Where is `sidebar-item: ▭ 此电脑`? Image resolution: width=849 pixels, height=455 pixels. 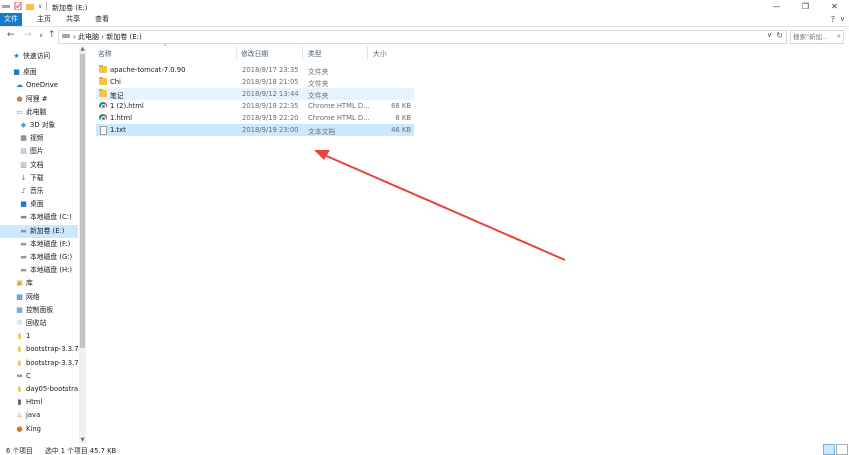 sidebar-item: ▭ 此电脑 is located at coordinates (39, 112).